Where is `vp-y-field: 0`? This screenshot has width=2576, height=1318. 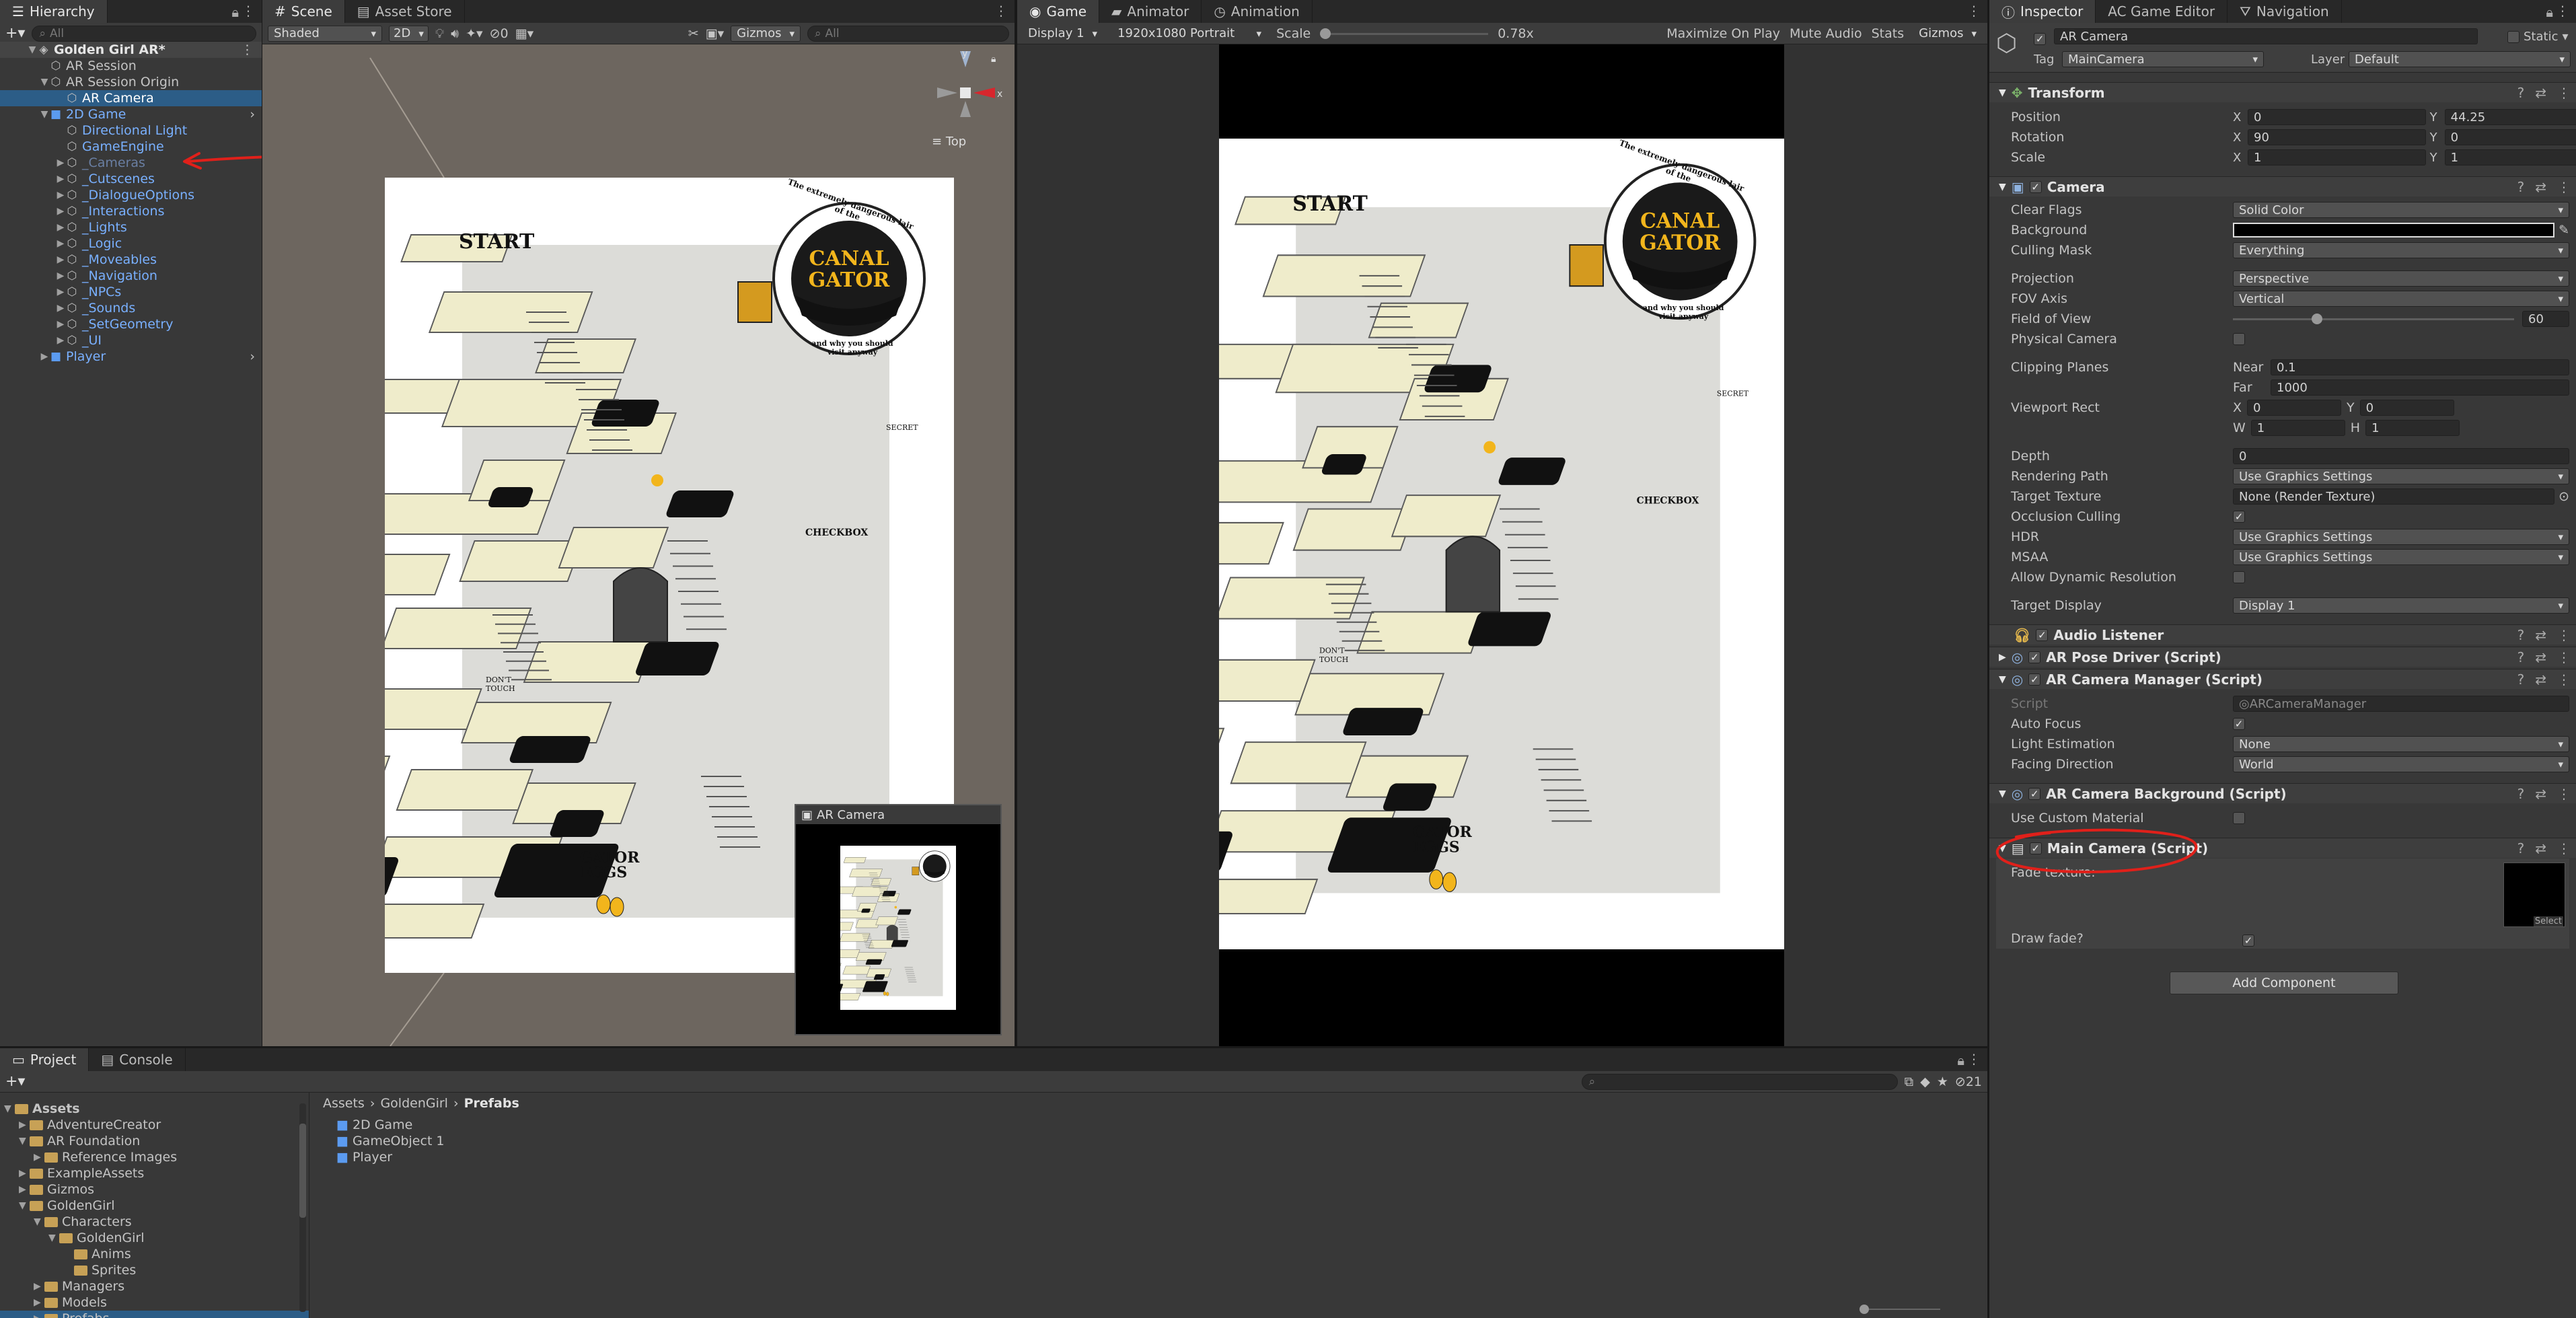 vp-y-field: 0 is located at coordinates (2406, 408).